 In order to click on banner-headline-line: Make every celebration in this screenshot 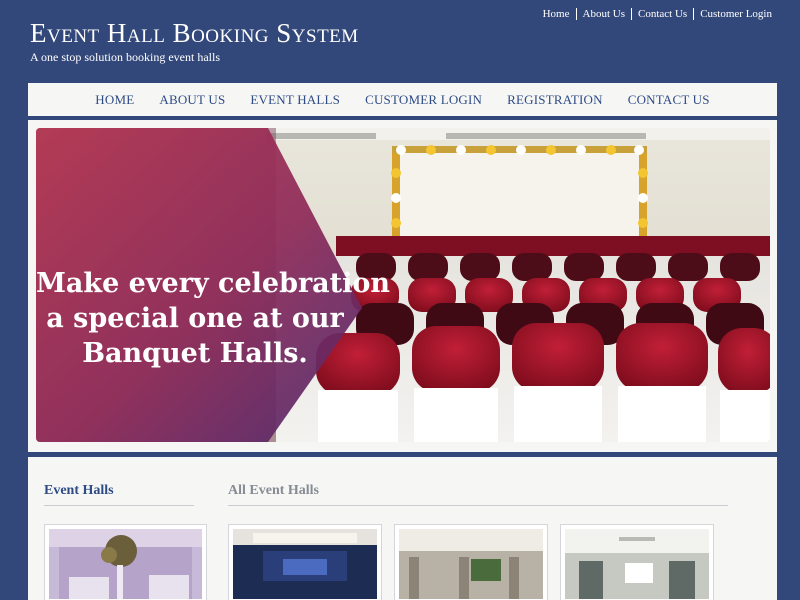, I will do `click(213, 283)`.